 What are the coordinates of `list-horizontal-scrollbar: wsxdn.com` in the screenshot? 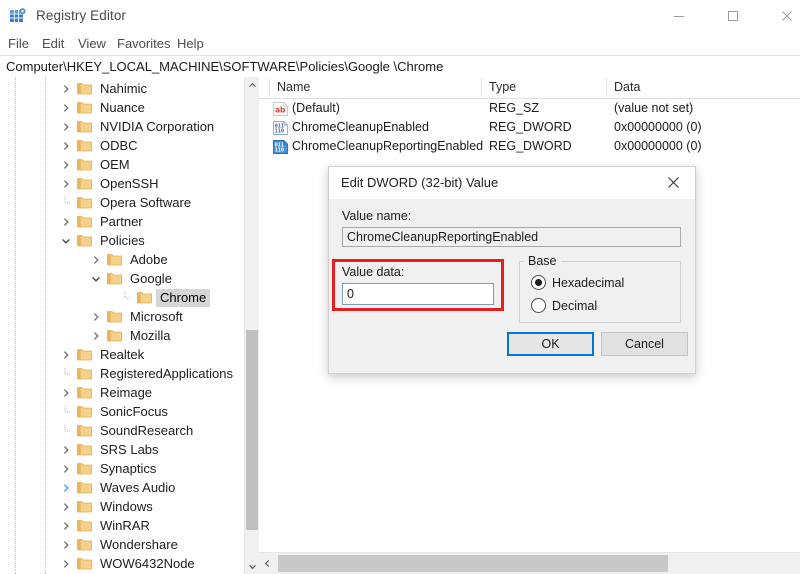 It's located at (529, 563).